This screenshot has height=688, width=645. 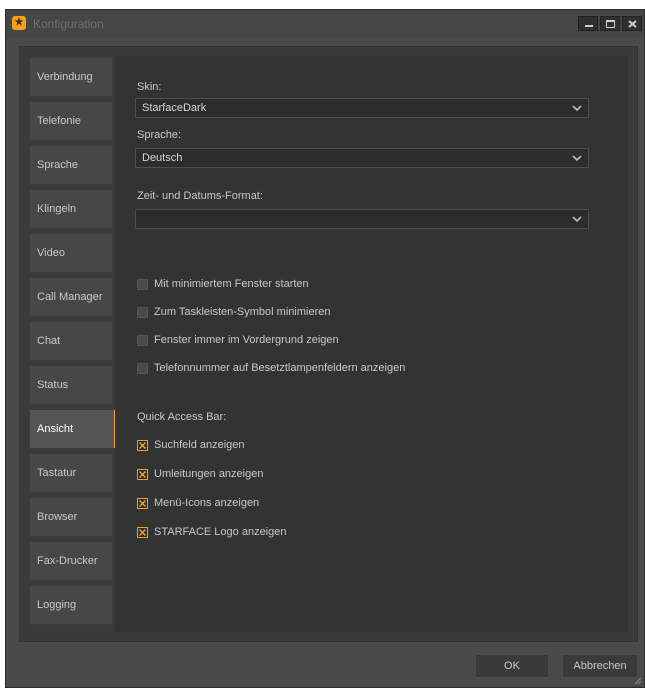 I want to click on sidebar-item-label: Ansicht, so click(x=55, y=429).